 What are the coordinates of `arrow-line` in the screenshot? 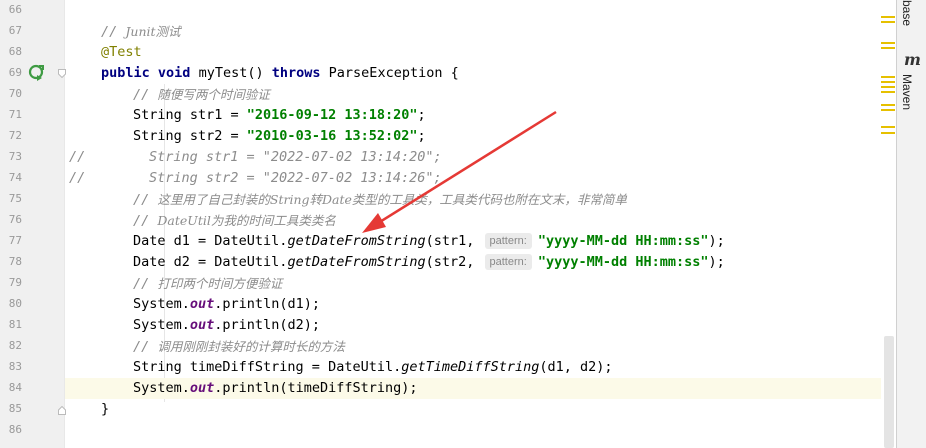 It's located at (465, 168).